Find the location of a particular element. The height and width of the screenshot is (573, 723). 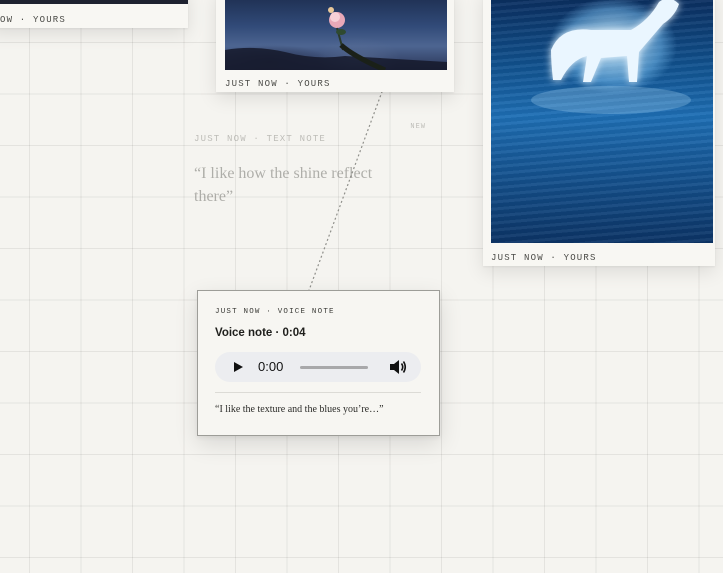

text-note-caption: JUST NOW · TEXT NOTE is located at coordinates (260, 139).